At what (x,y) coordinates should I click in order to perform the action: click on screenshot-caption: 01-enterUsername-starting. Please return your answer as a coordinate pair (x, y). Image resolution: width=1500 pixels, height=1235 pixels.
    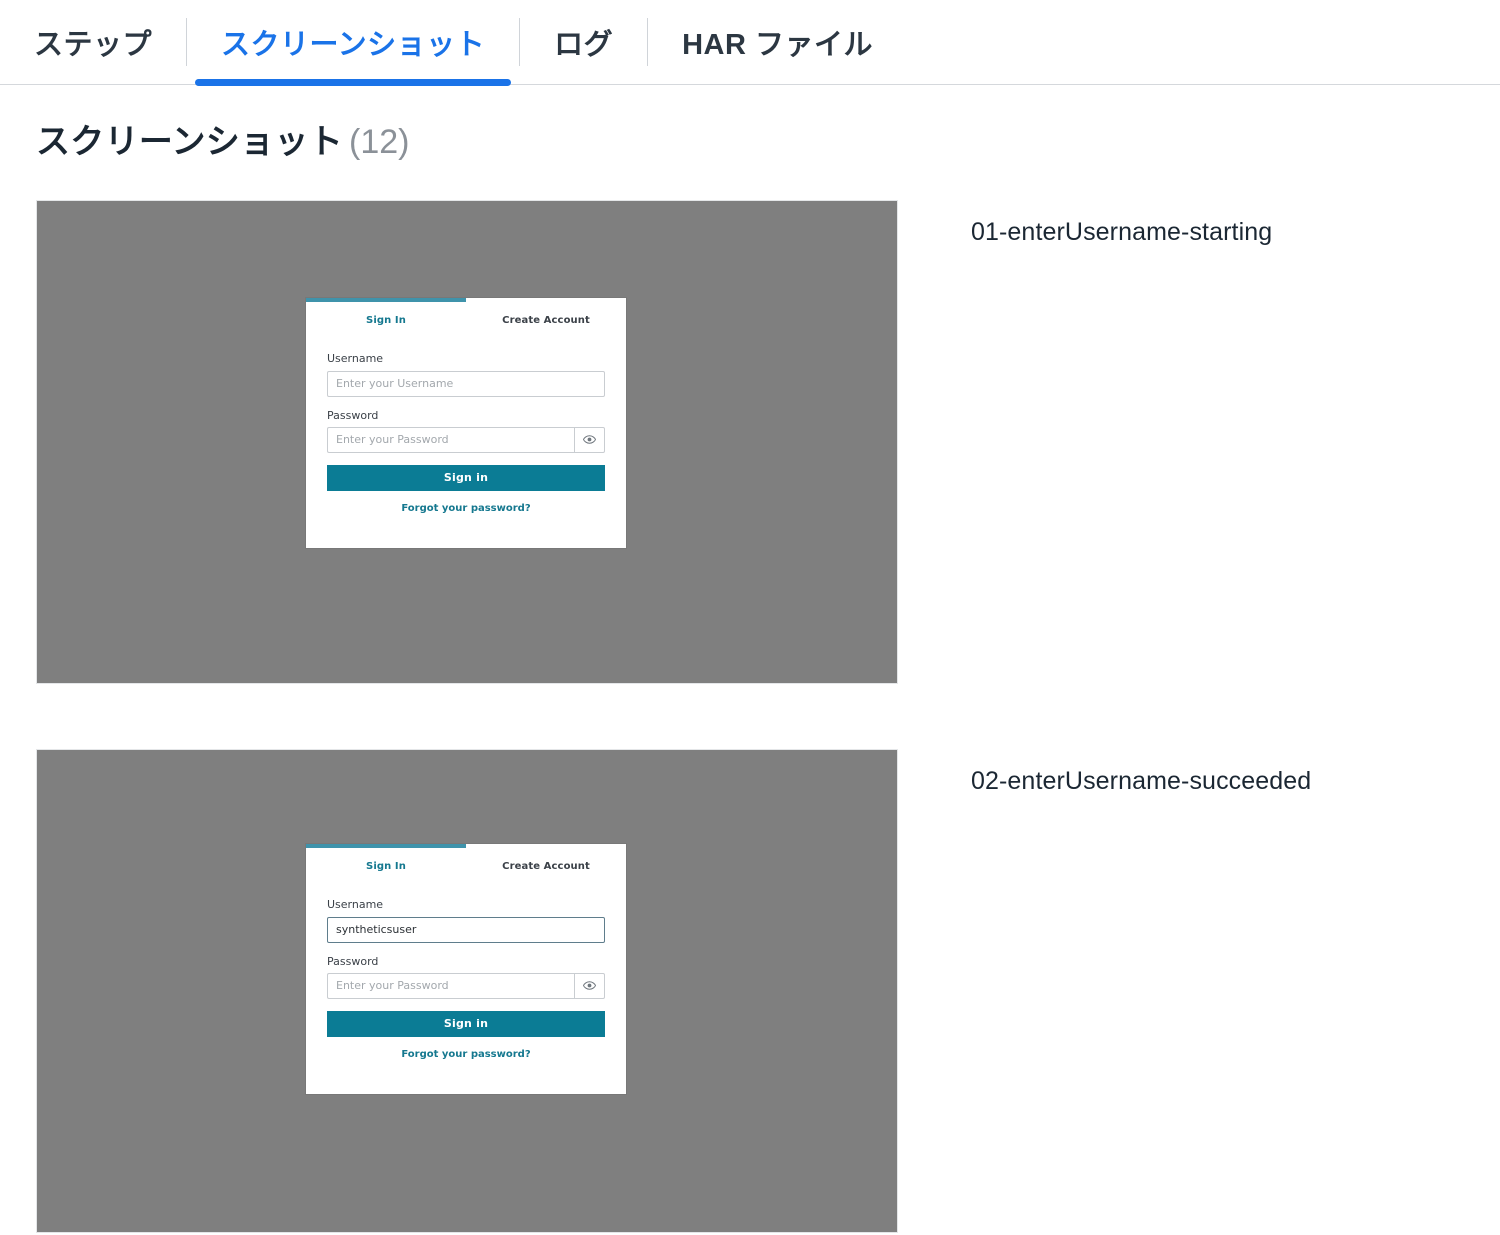
    Looking at the image, I should click on (1122, 232).